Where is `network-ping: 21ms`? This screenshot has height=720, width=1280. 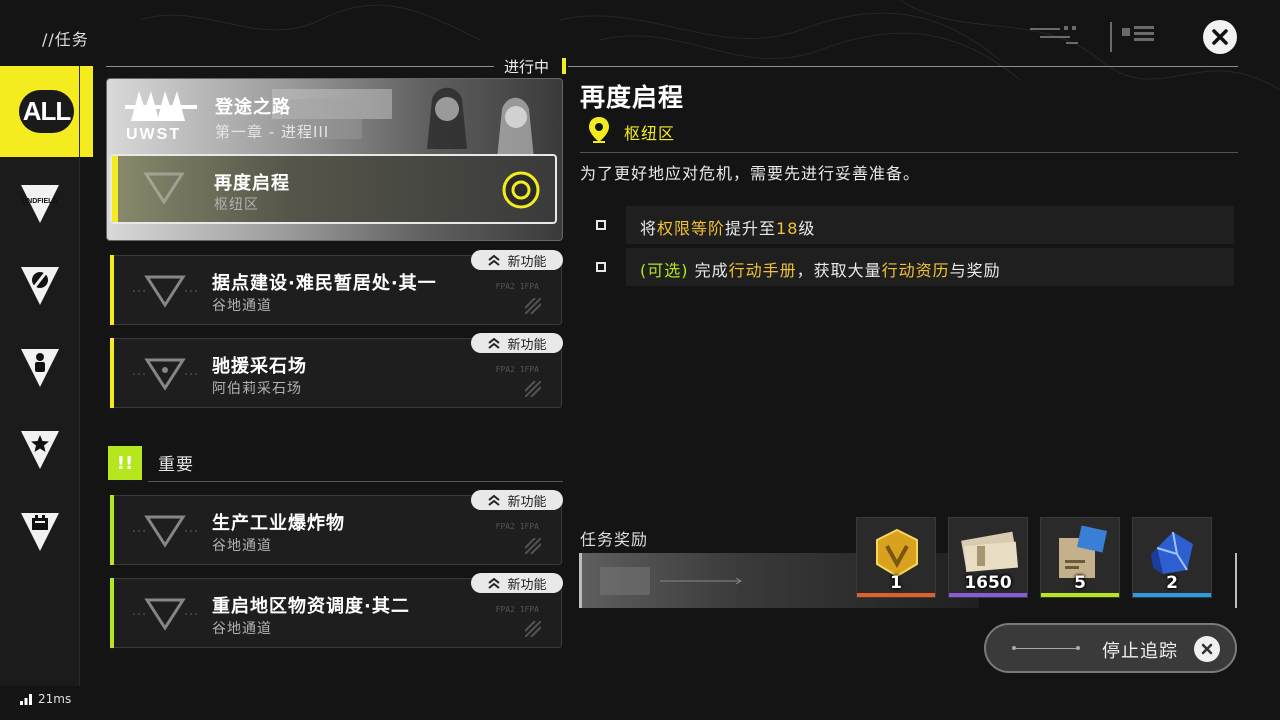 network-ping: 21ms is located at coordinates (45, 699).